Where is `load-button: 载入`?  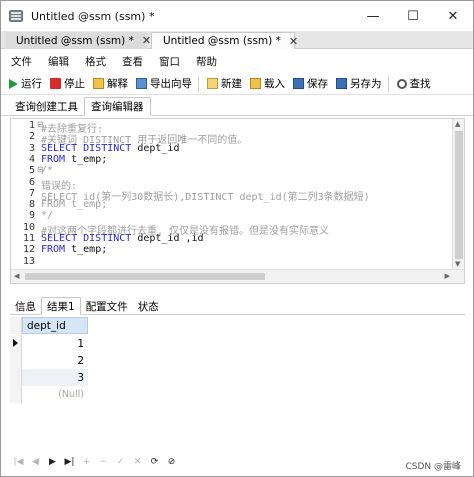 load-button: 载入 is located at coordinates (267, 83).